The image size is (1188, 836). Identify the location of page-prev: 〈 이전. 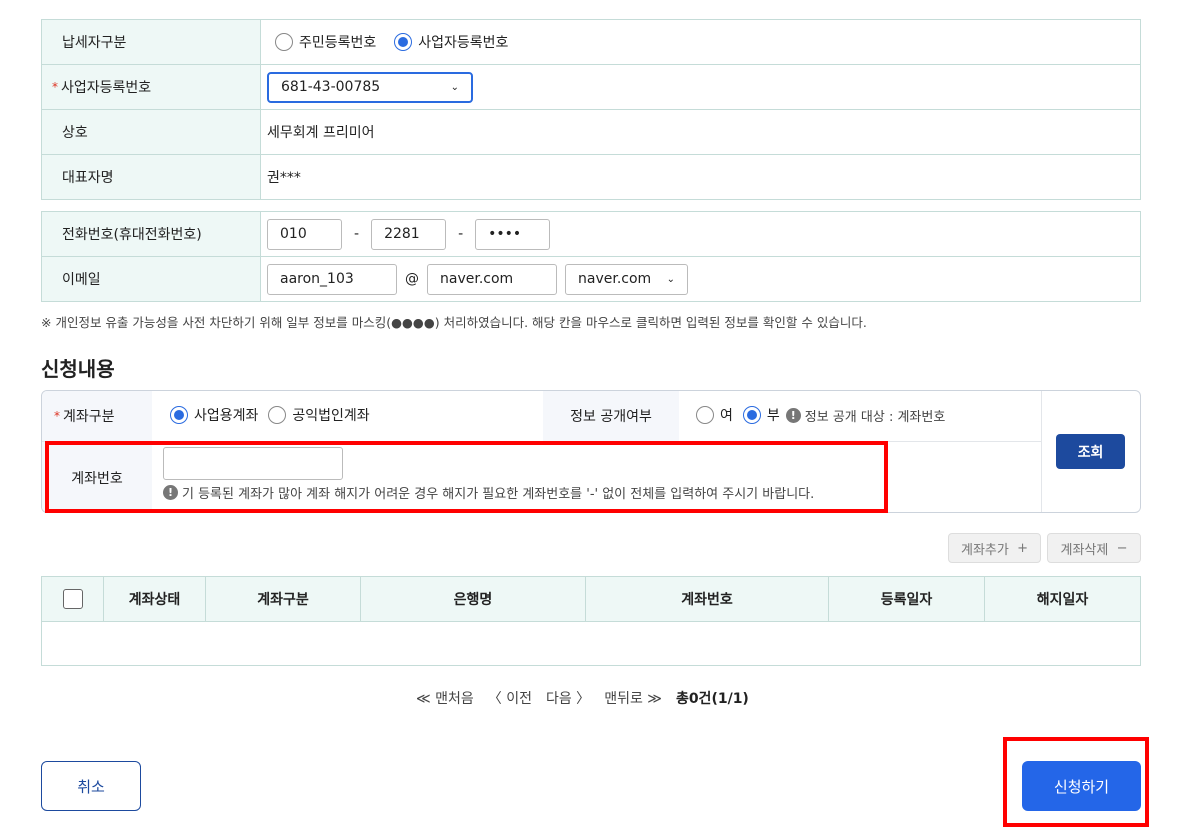
(510, 698).